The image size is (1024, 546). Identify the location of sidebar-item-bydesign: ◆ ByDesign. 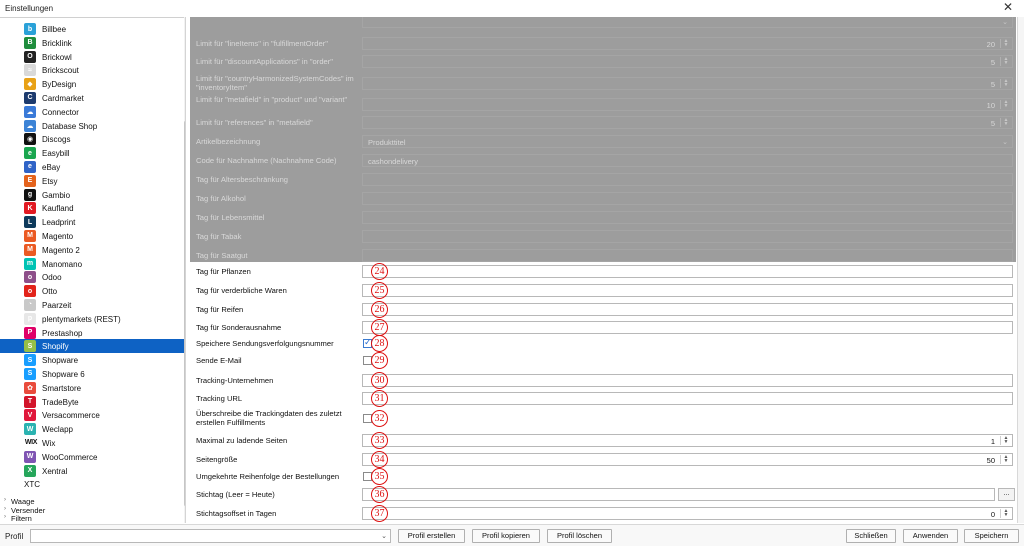
(92, 84).